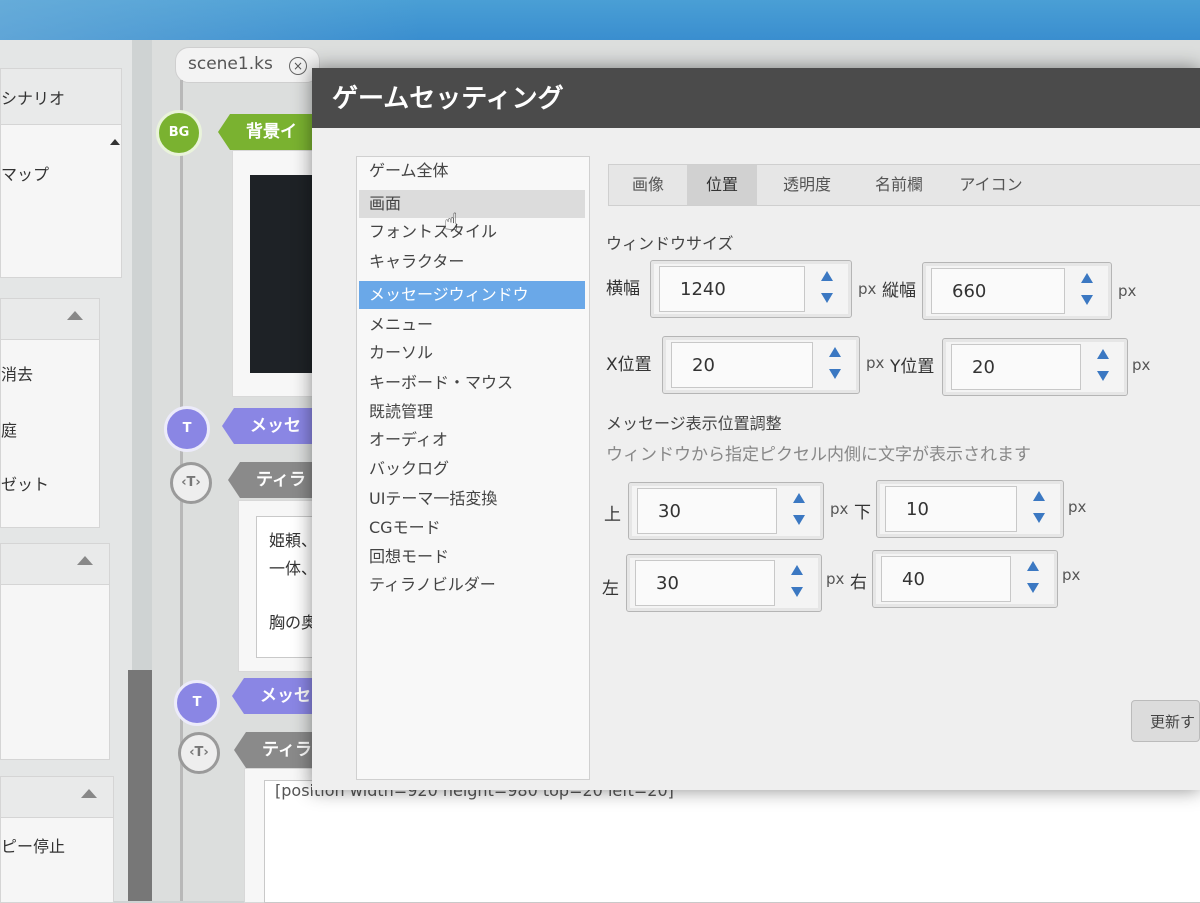 Image resolution: width=1200 pixels, height=903 pixels. What do you see at coordinates (472, 295) in the screenshot?
I see `menu-item-message-window: メッセージウィンドウ` at bounding box center [472, 295].